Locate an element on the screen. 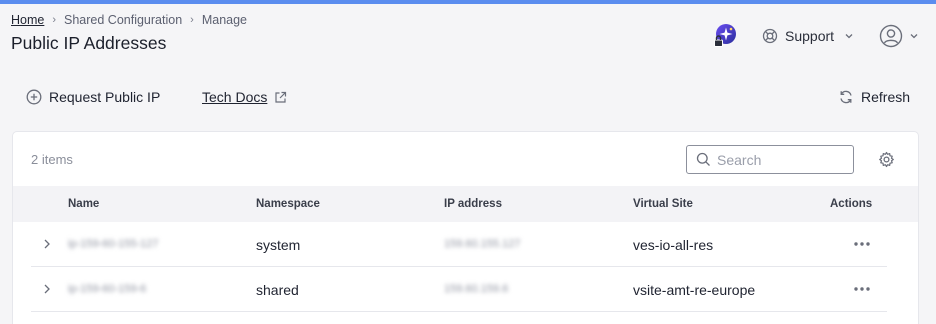 This screenshot has width=936, height=324. cell-ip-address: 159.60.155.127 is located at coordinates (482, 244).